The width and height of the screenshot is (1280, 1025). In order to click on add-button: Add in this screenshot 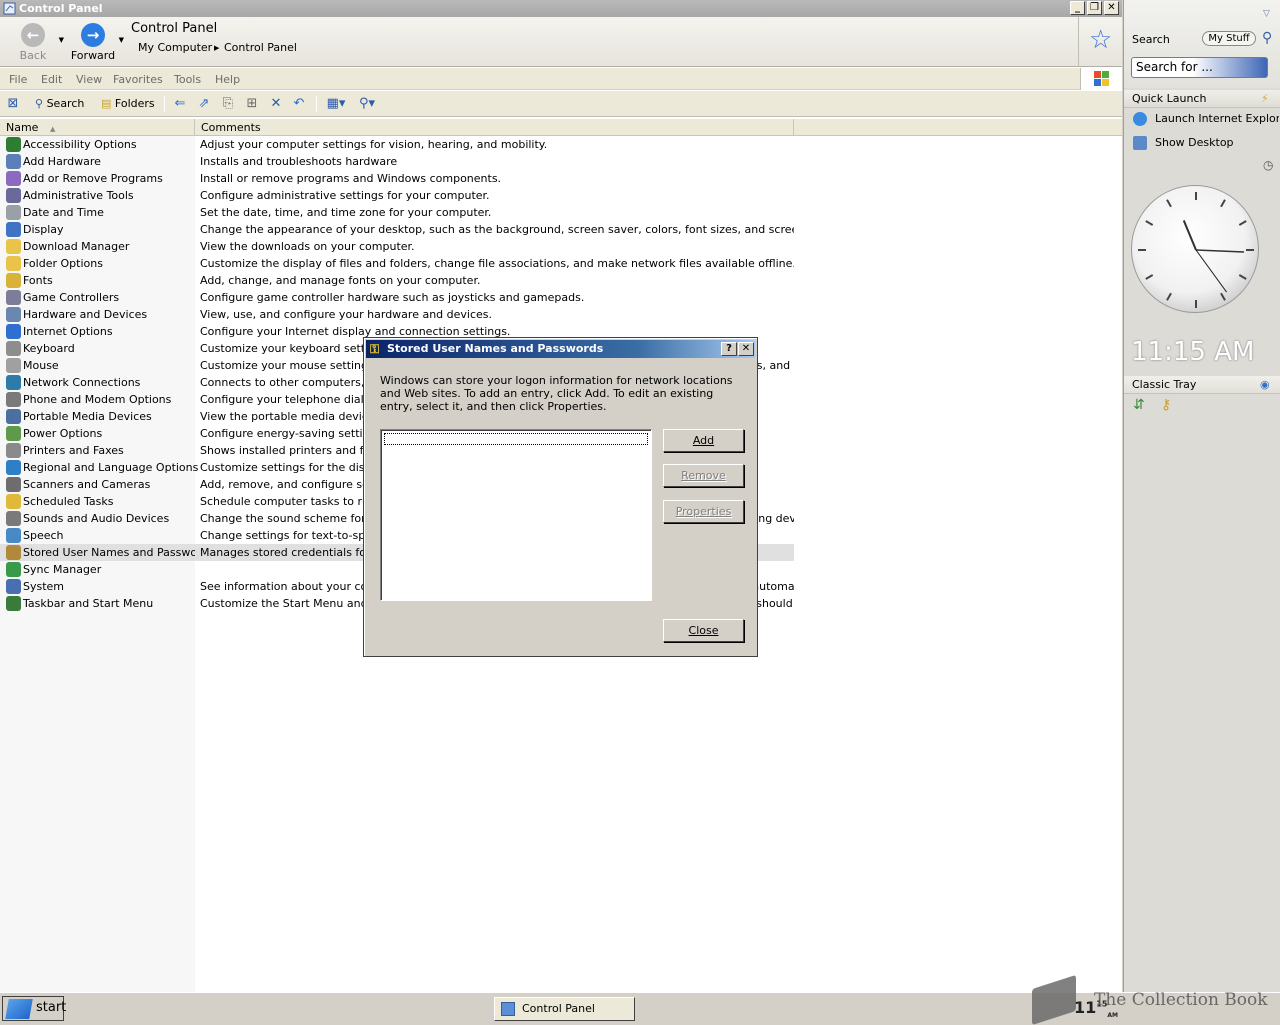, I will do `click(703, 440)`.